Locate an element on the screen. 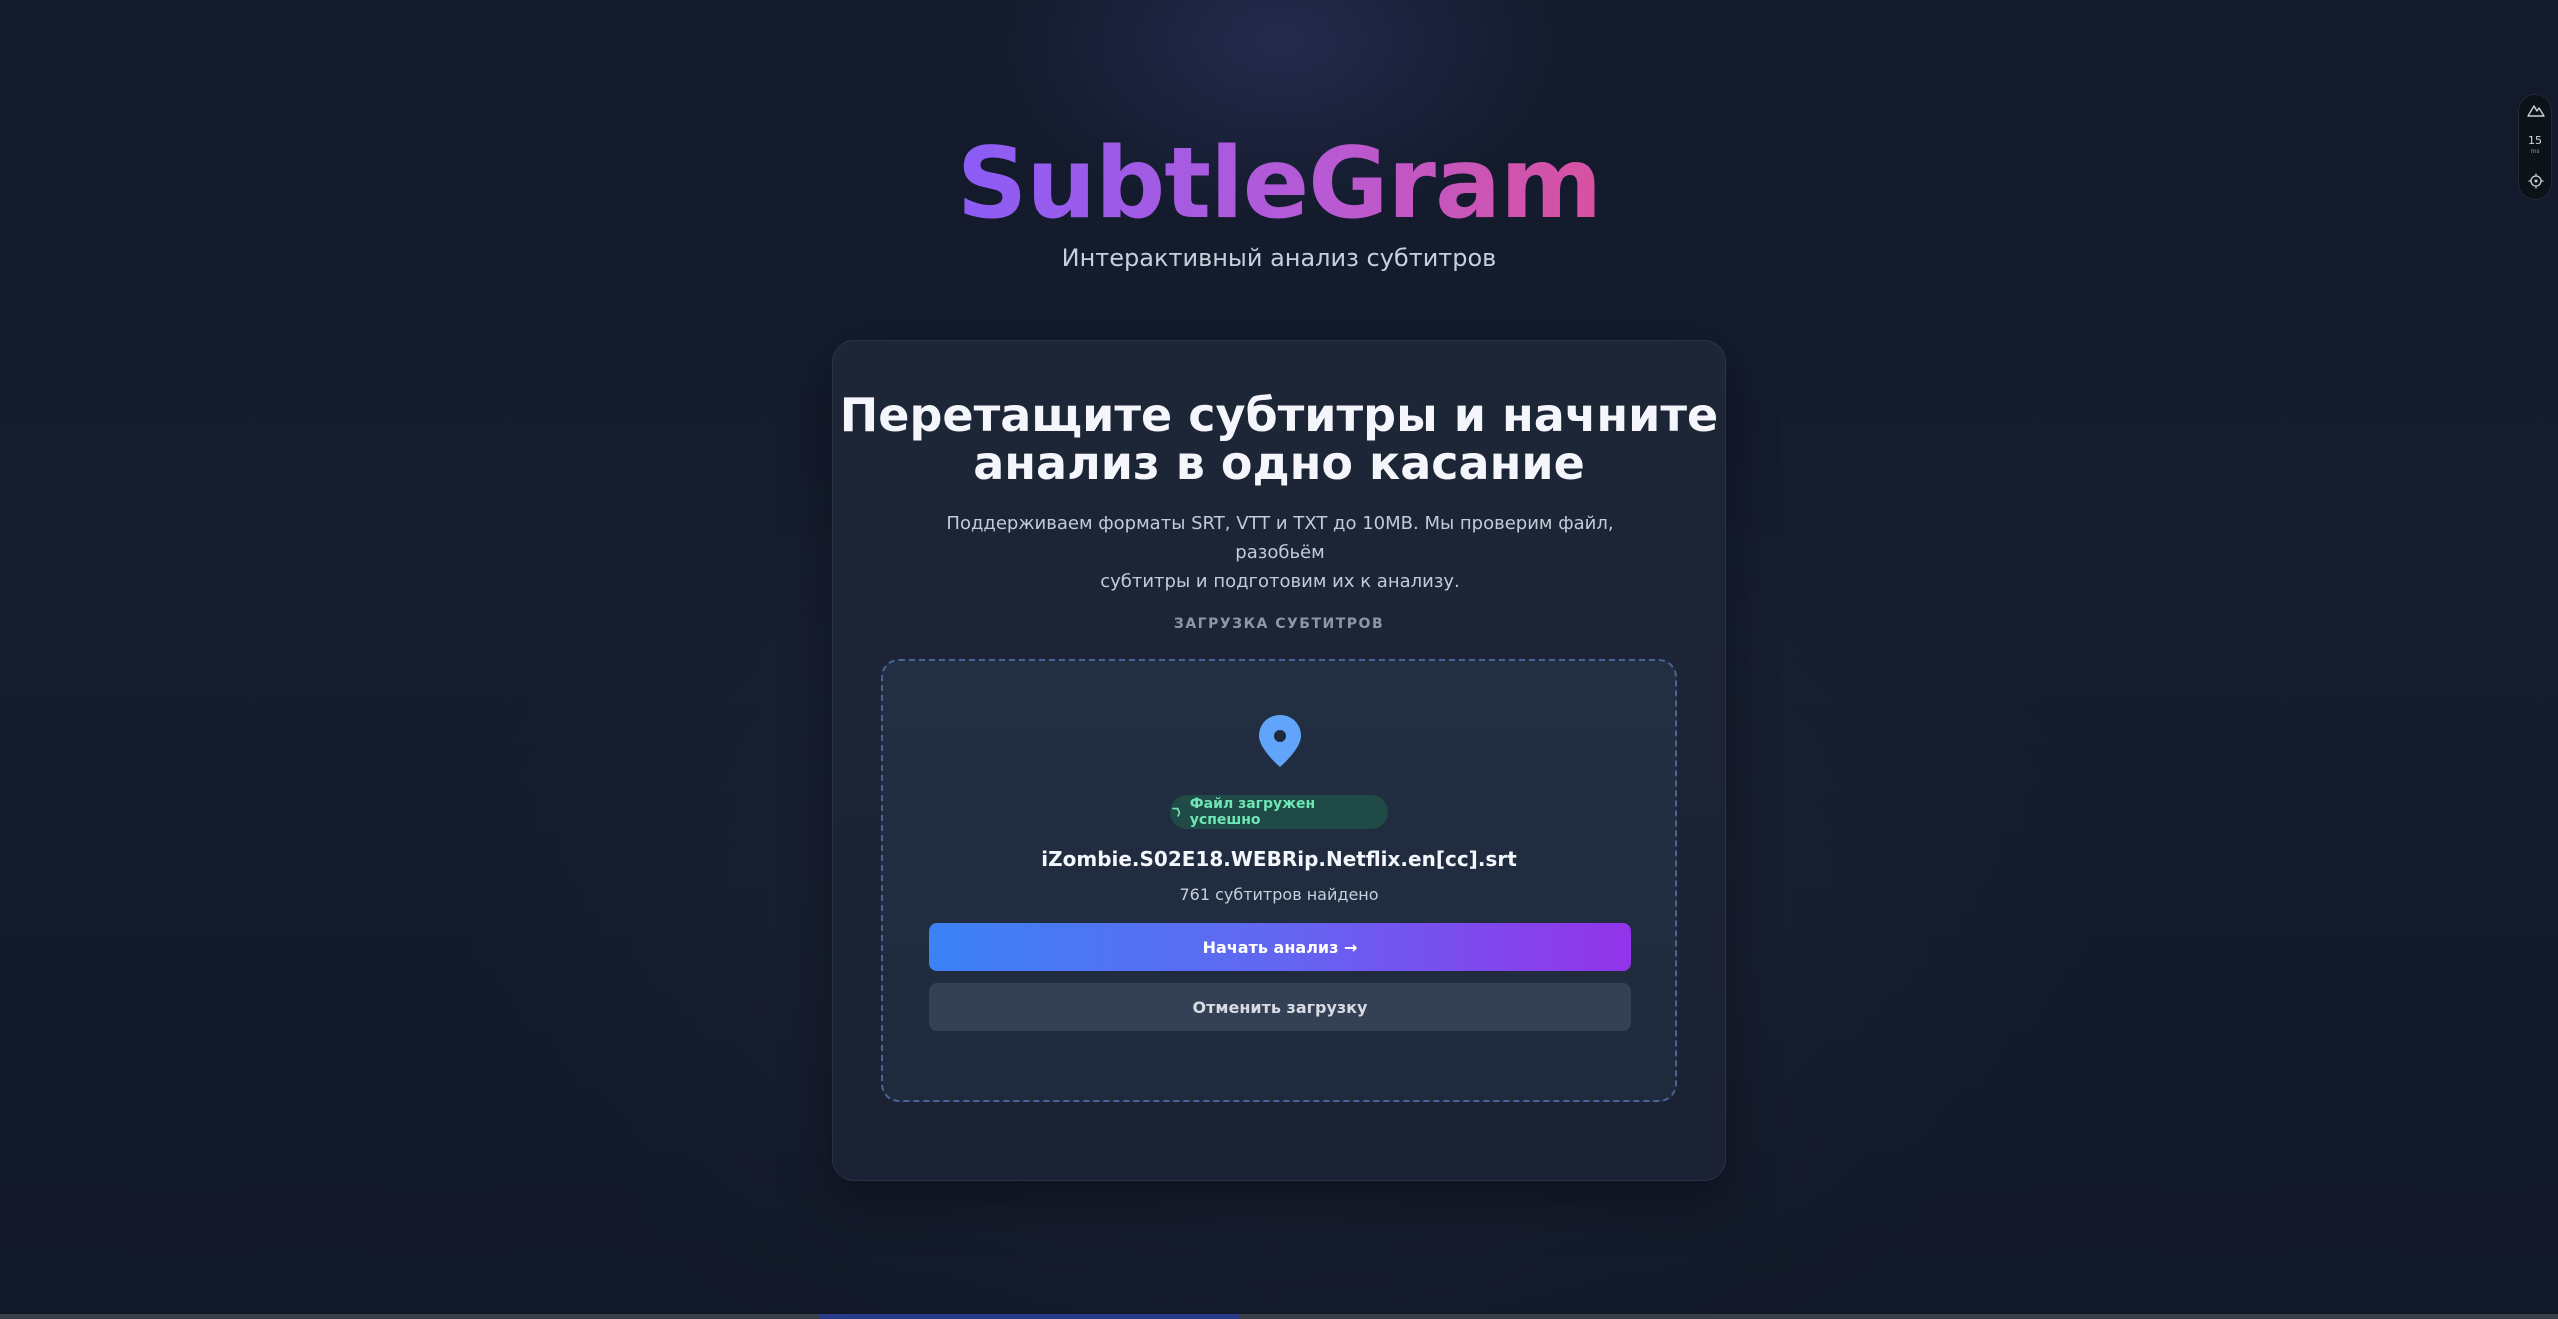 The width and height of the screenshot is (2558, 1319). start-analysis-label: Начать анализ → is located at coordinates (1280, 947).